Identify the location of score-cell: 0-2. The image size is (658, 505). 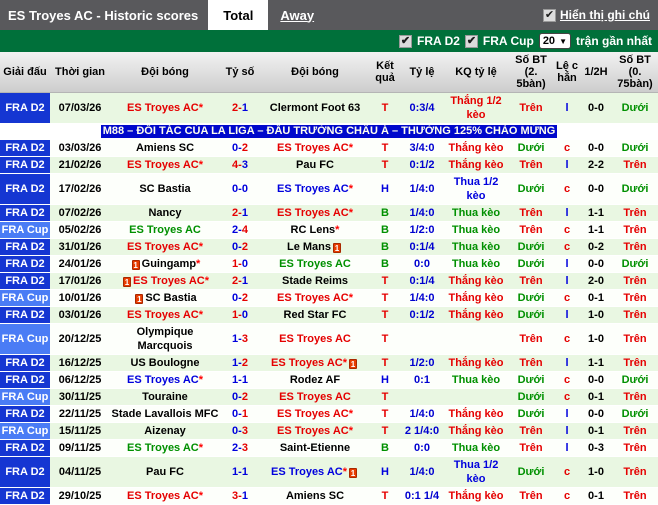
(240, 298).